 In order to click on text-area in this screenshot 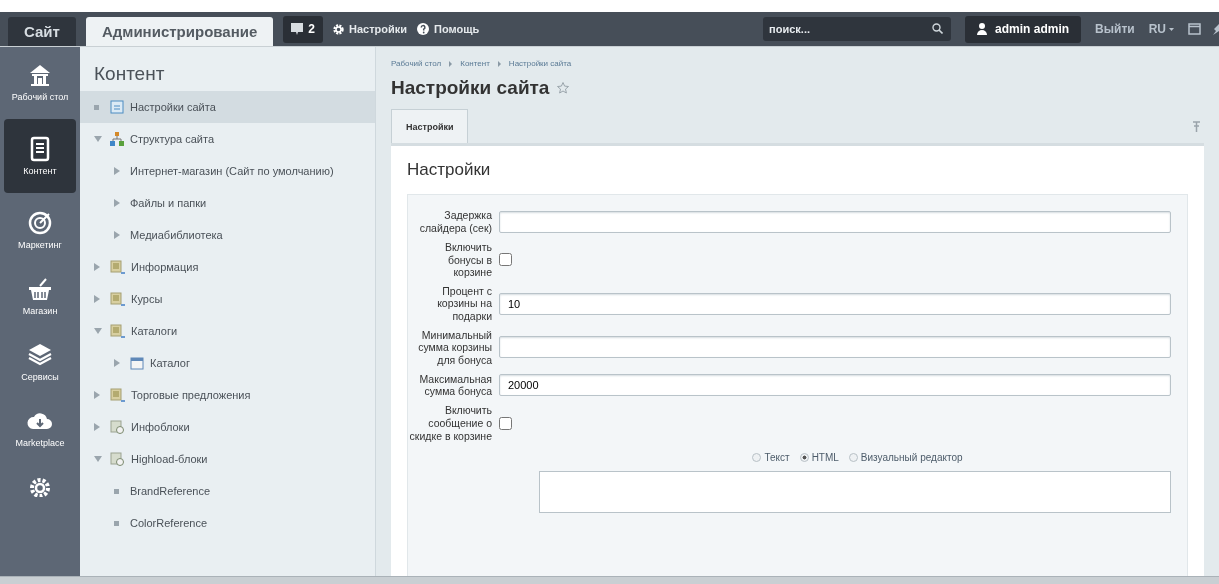, I will do `click(855, 492)`.